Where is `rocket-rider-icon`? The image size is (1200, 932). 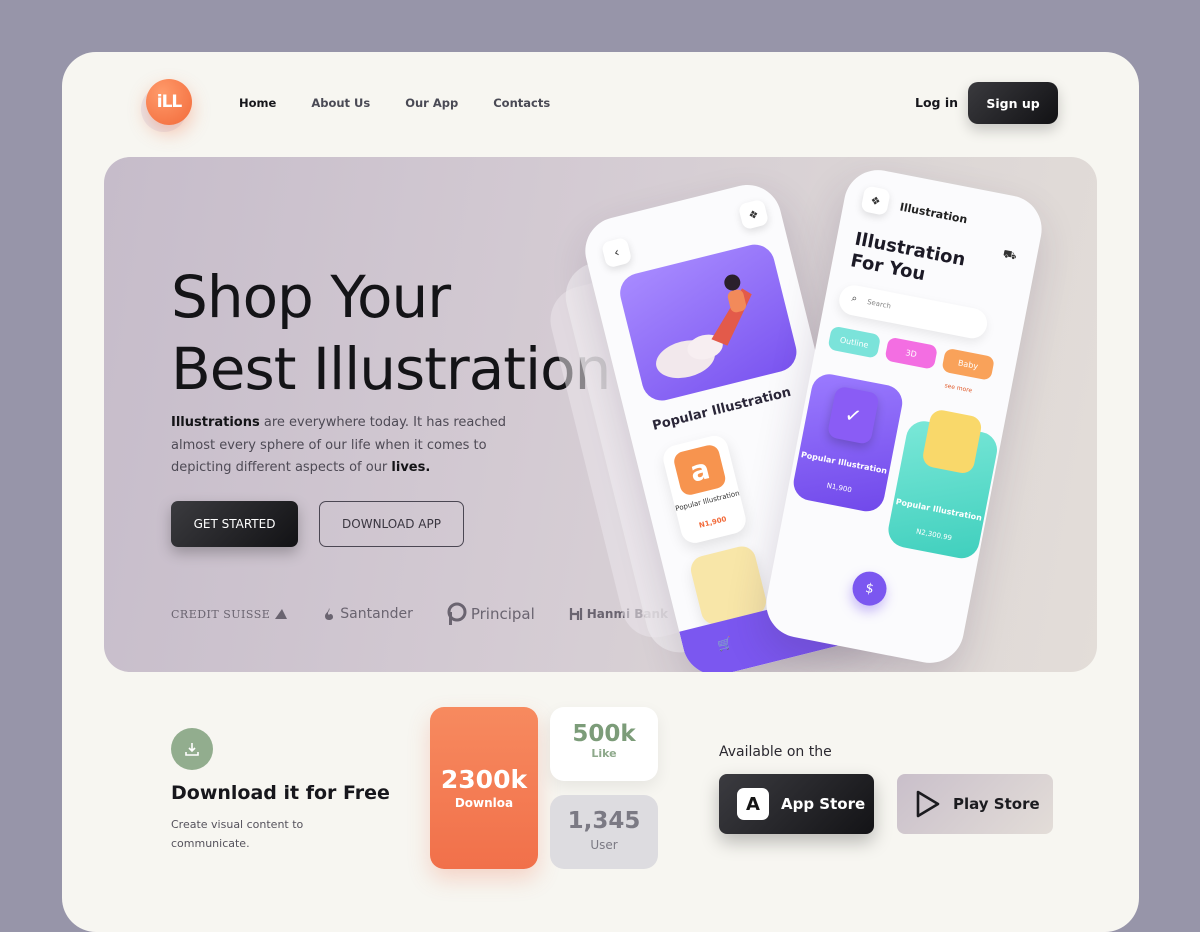 rocket-rider-icon is located at coordinates (704, 326).